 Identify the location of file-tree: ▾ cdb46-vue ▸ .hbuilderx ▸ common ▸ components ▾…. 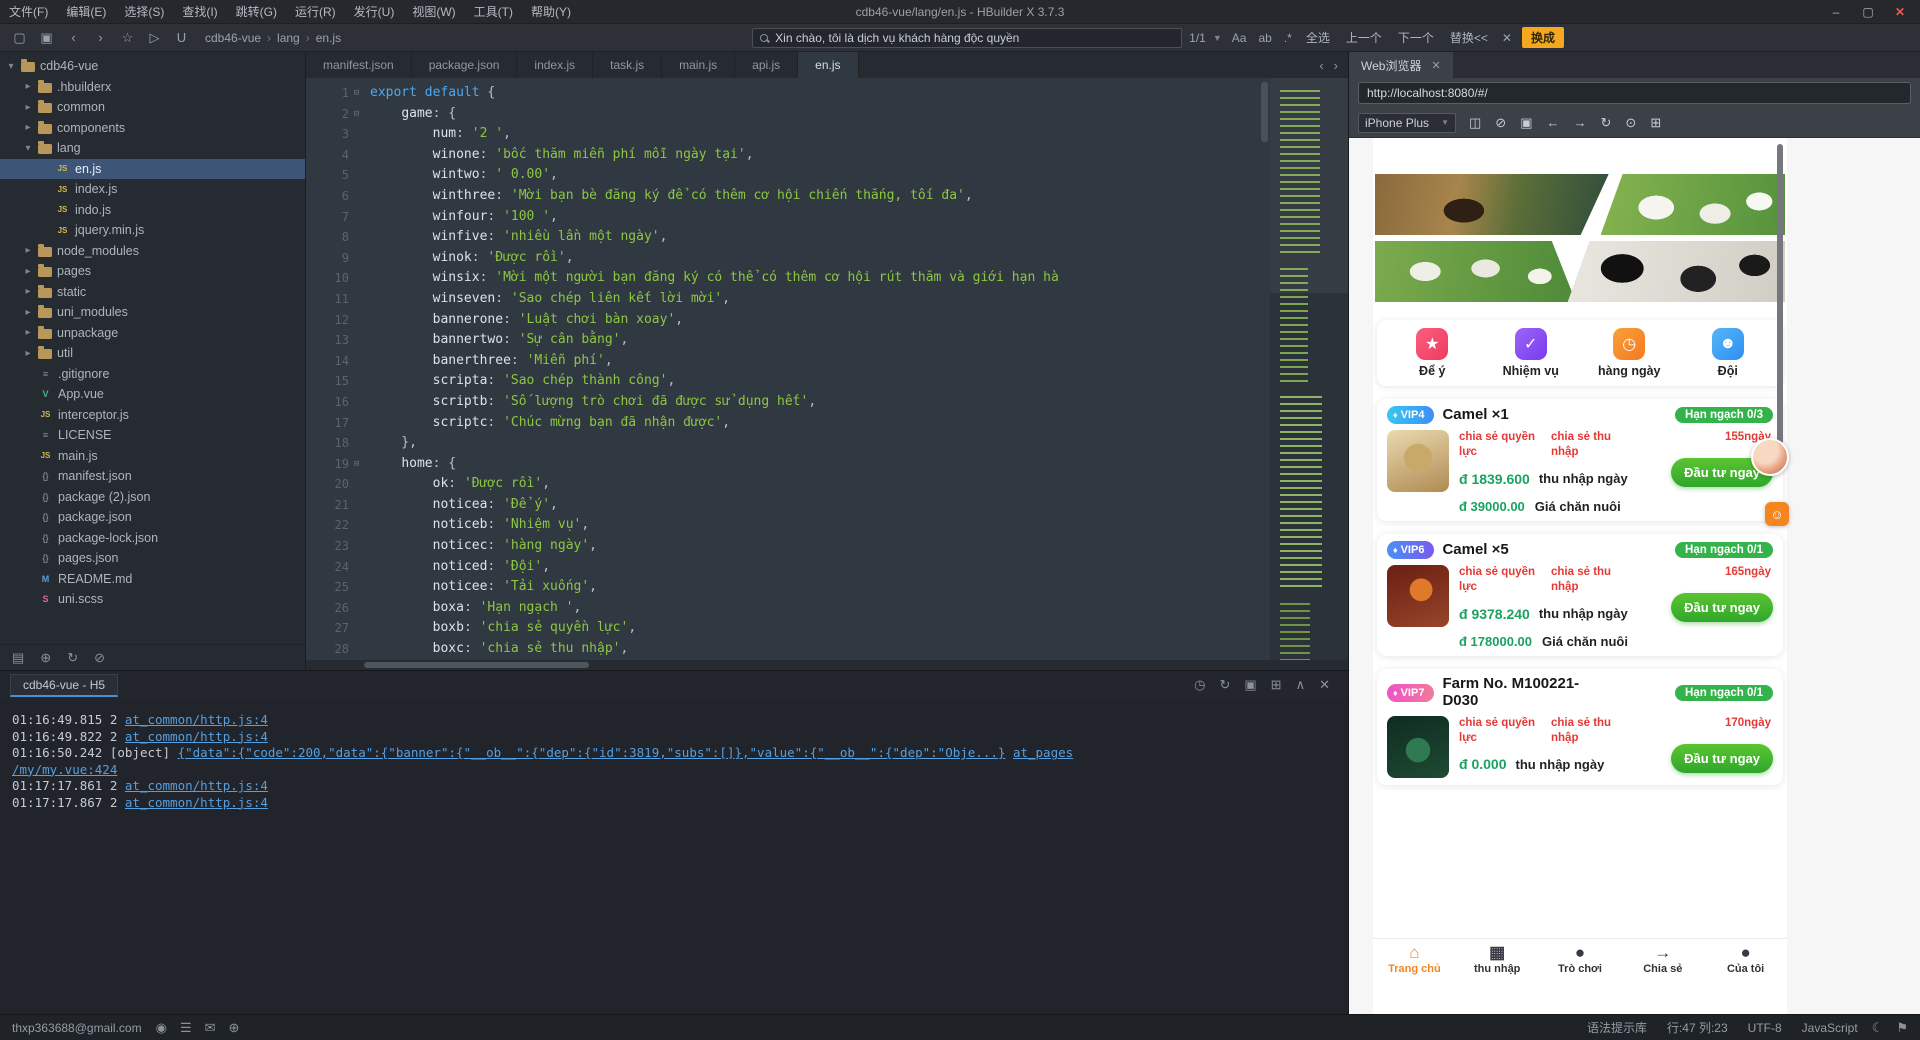
(152, 348).